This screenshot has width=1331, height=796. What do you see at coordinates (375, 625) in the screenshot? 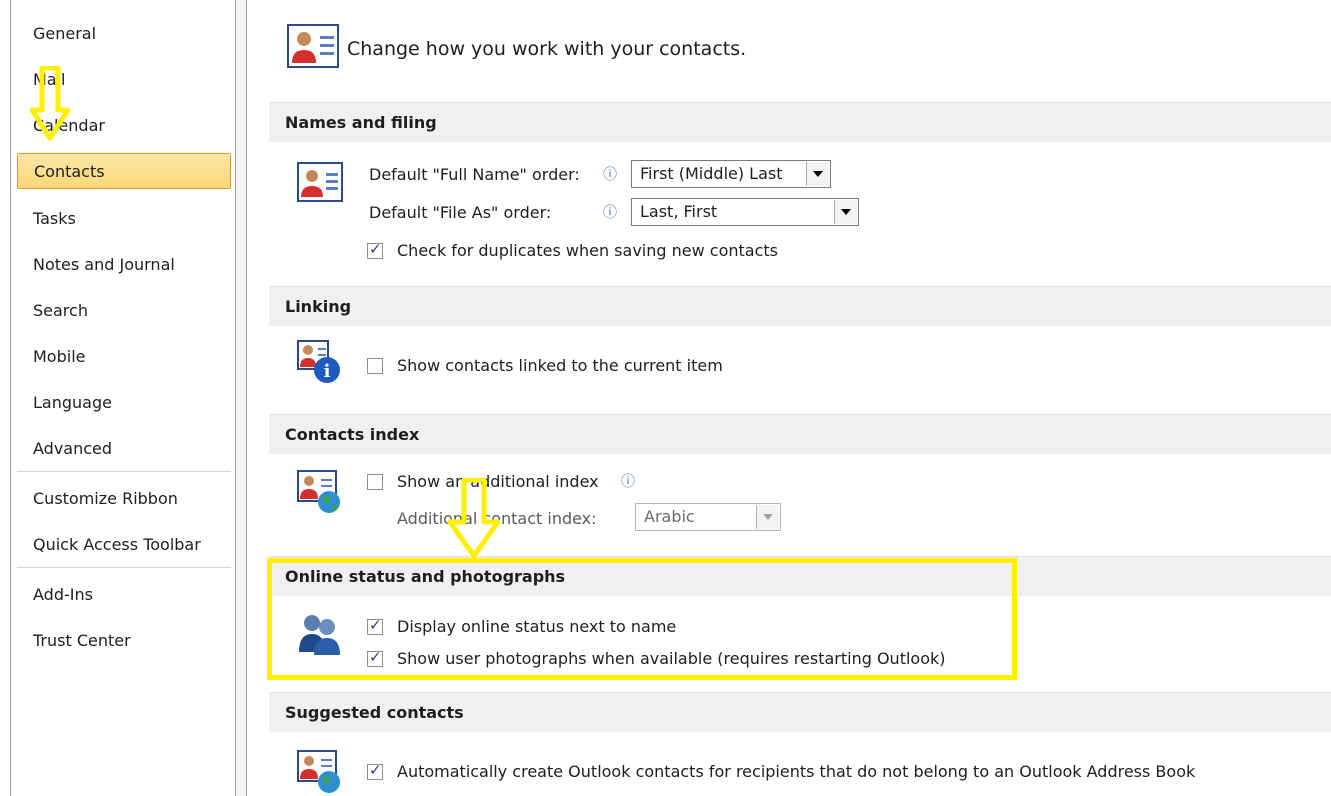
I see `display-online-status-checkbox` at bounding box center [375, 625].